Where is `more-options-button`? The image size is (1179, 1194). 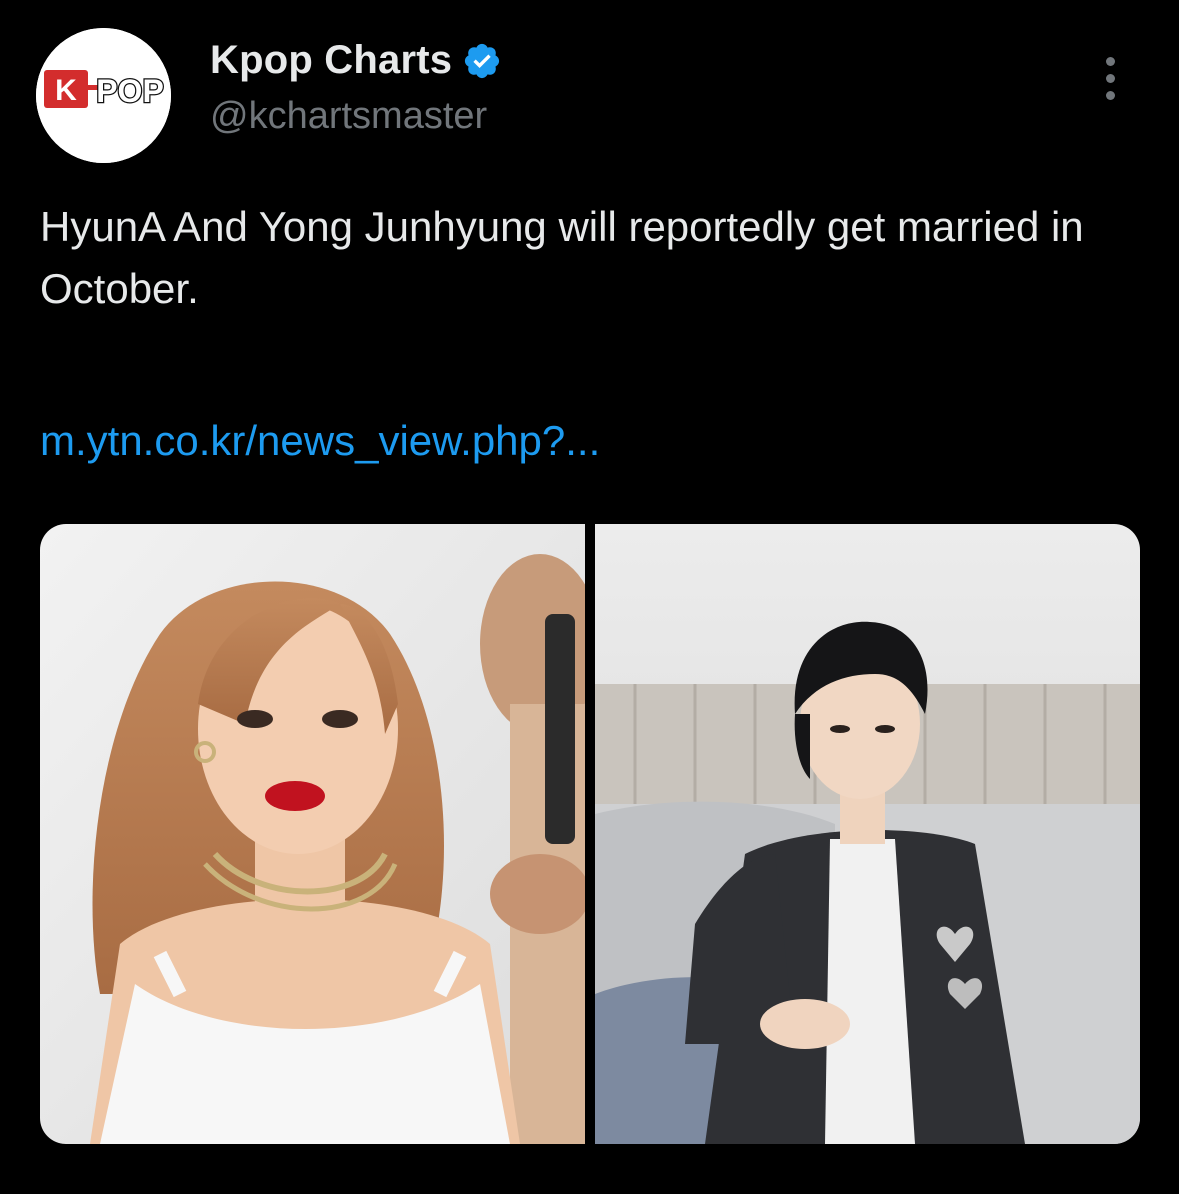 more-options-button is located at coordinates (1110, 78).